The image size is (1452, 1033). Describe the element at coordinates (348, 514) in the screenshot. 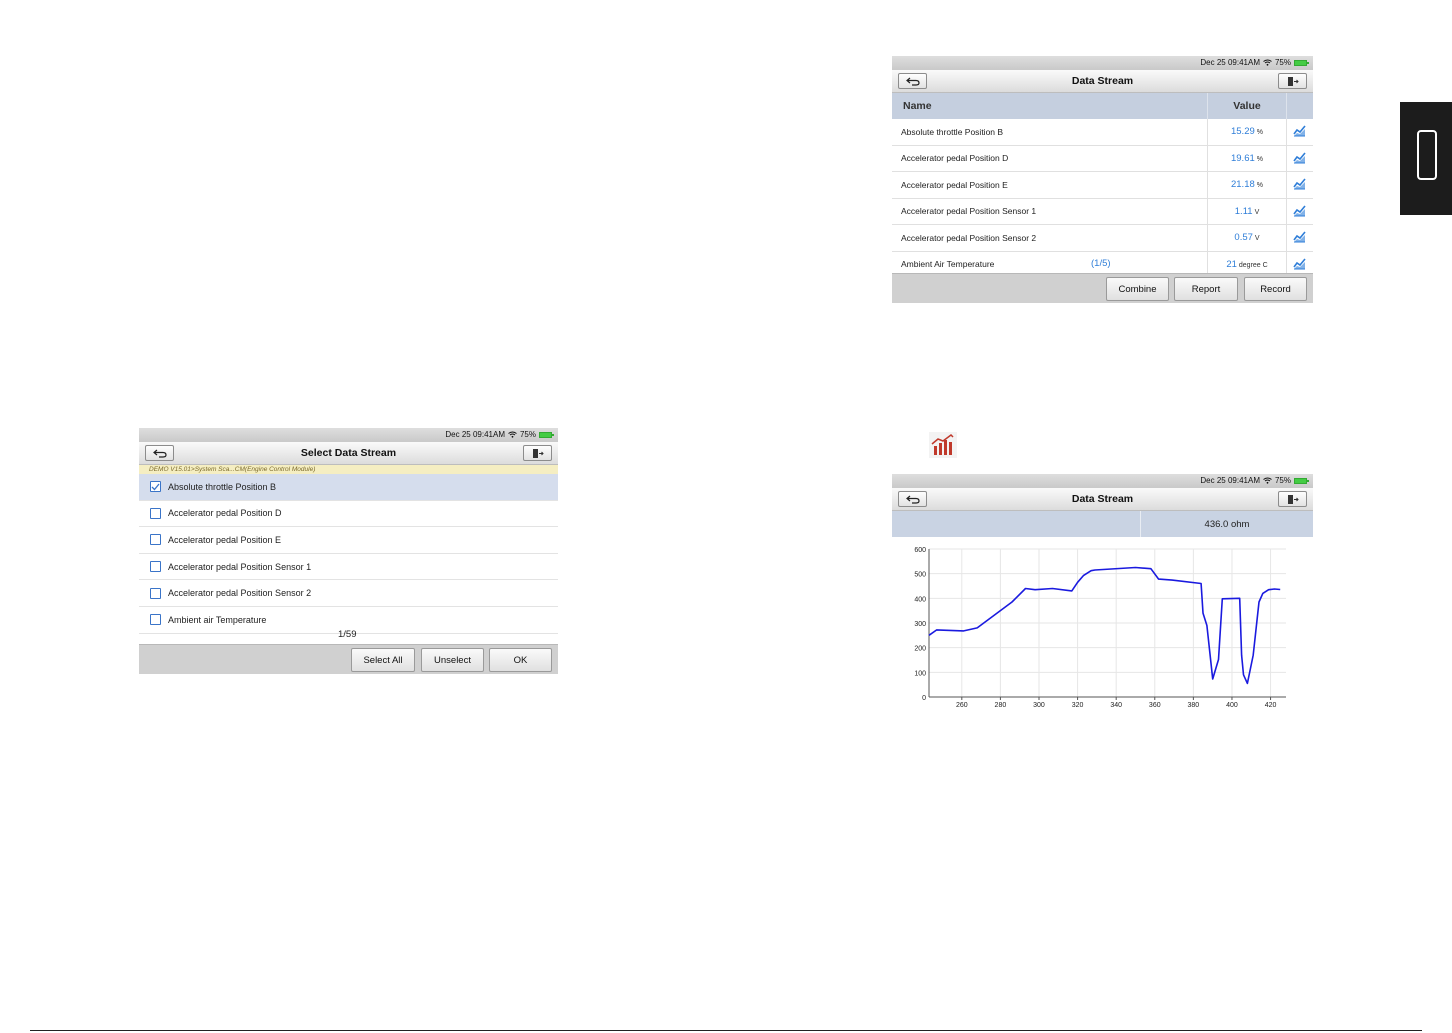

I see `data-stream-item: Accelerator pedal Position D` at that location.